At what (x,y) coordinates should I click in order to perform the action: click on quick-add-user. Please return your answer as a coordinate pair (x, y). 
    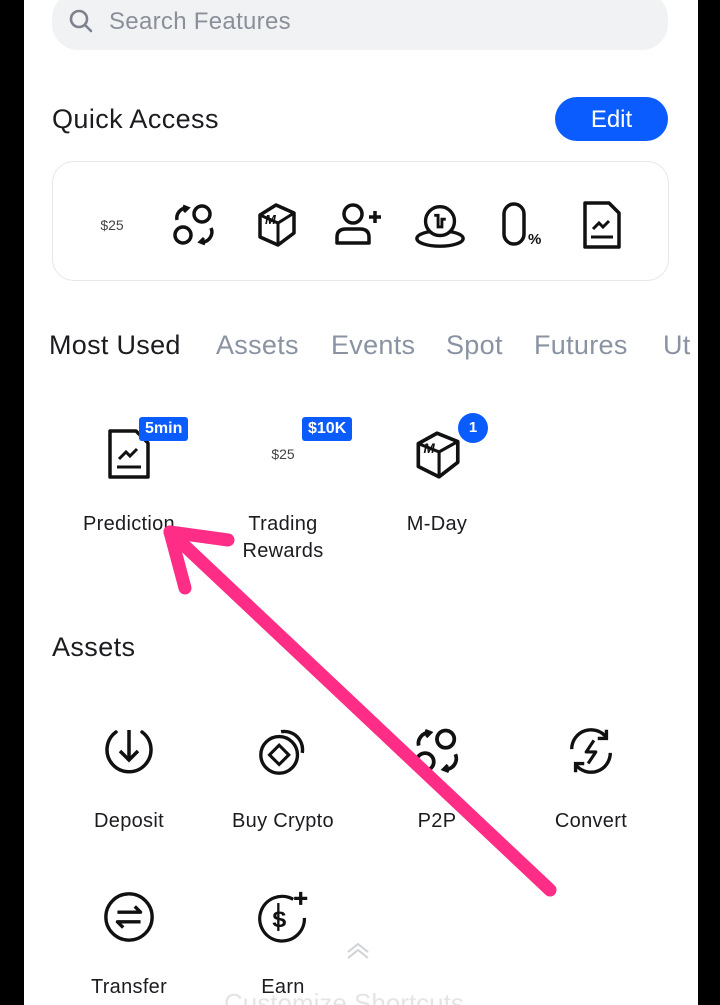
    Looking at the image, I should click on (358, 225).